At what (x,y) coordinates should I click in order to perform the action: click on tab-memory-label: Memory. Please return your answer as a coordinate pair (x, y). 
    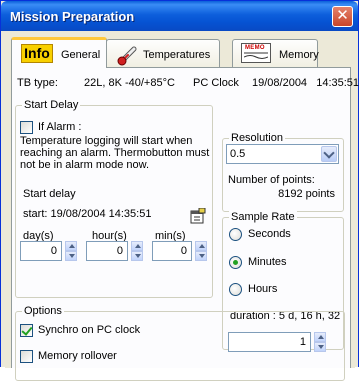
    Looking at the image, I should click on (299, 55).